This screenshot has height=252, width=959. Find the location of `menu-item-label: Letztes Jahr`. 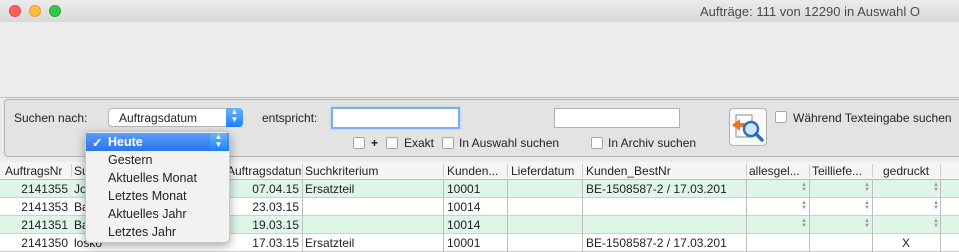

menu-item-label: Letztes Jahr is located at coordinates (142, 232).